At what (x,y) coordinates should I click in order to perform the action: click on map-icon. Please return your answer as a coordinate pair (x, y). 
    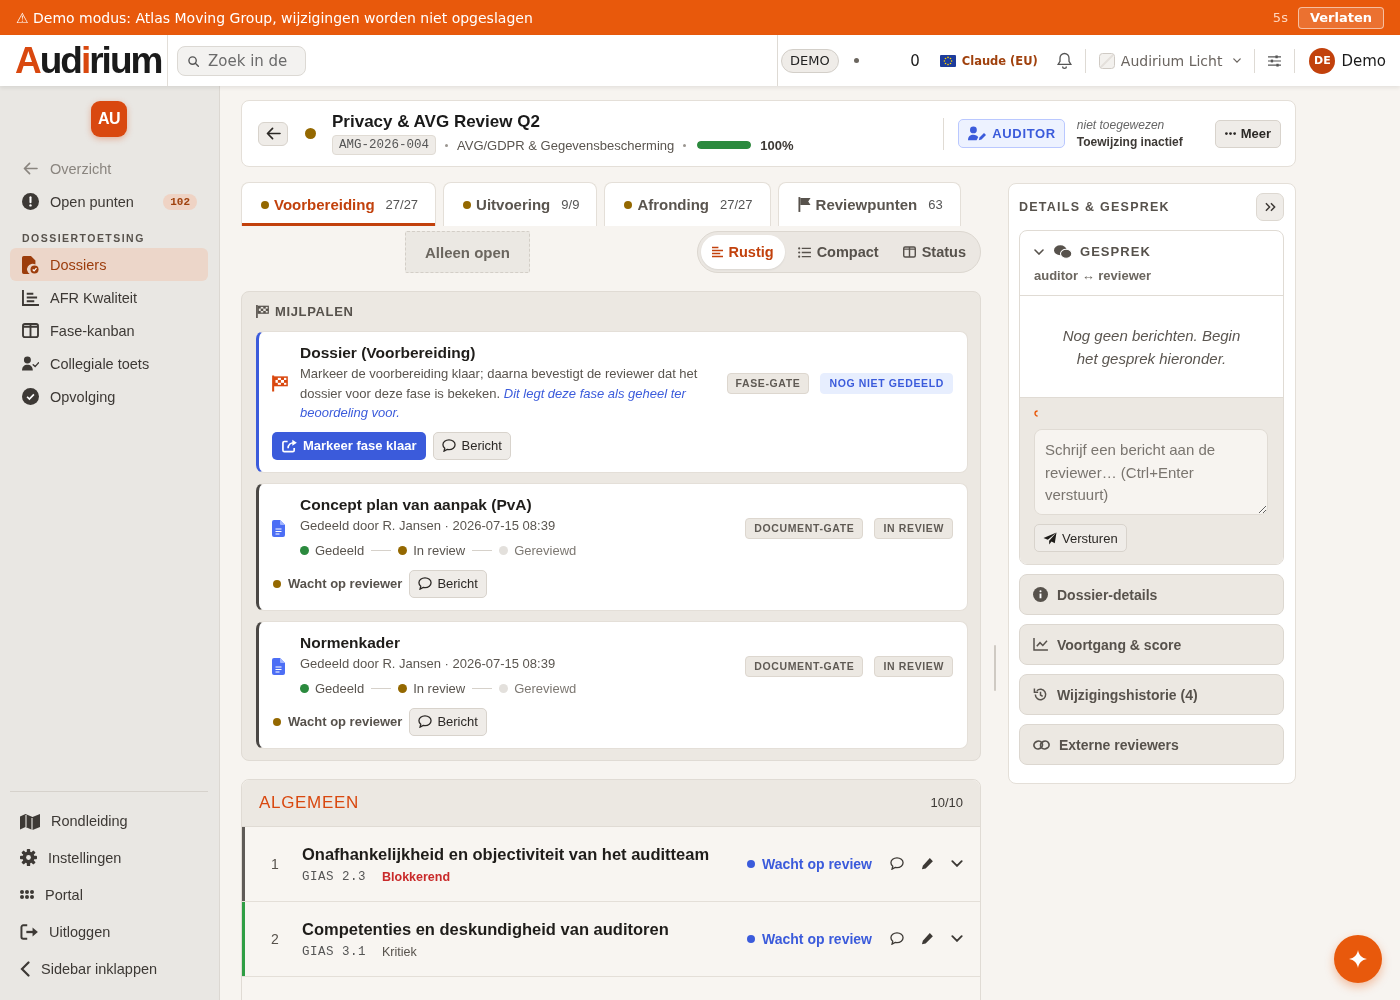
    Looking at the image, I should click on (30, 820).